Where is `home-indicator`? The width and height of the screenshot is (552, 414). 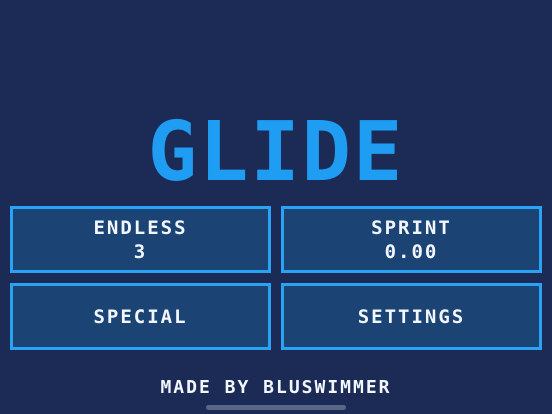 home-indicator is located at coordinates (276, 407).